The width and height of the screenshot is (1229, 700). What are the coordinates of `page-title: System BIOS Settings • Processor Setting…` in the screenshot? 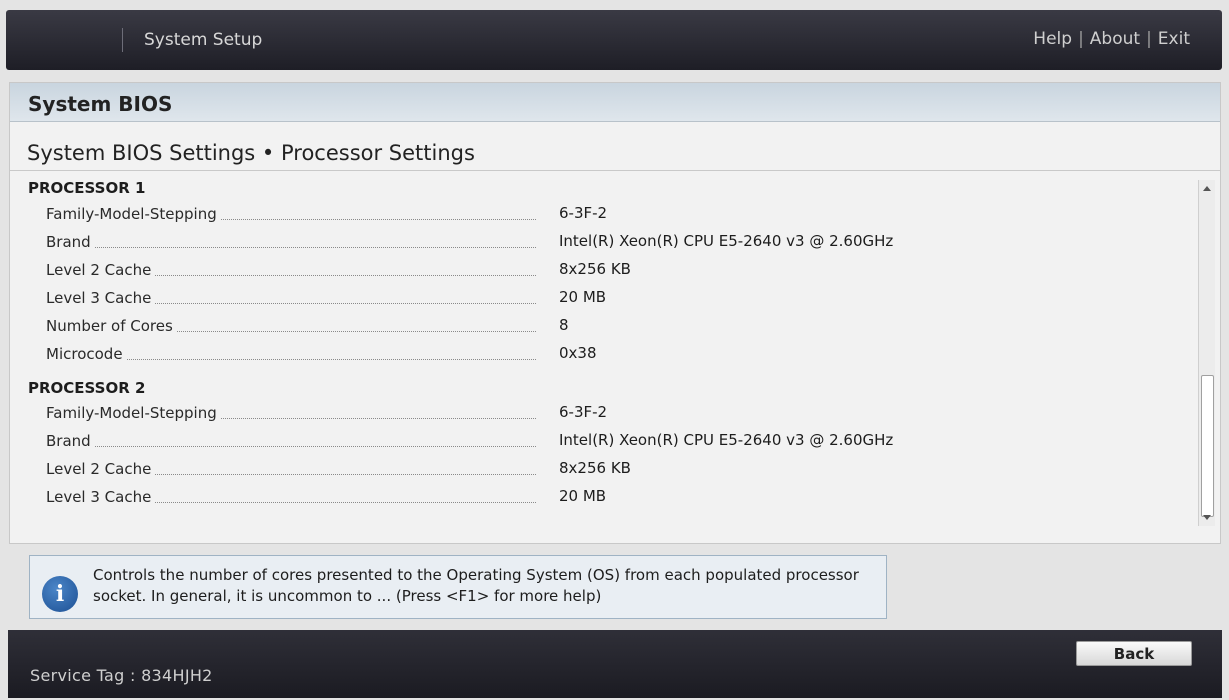 It's located at (251, 153).